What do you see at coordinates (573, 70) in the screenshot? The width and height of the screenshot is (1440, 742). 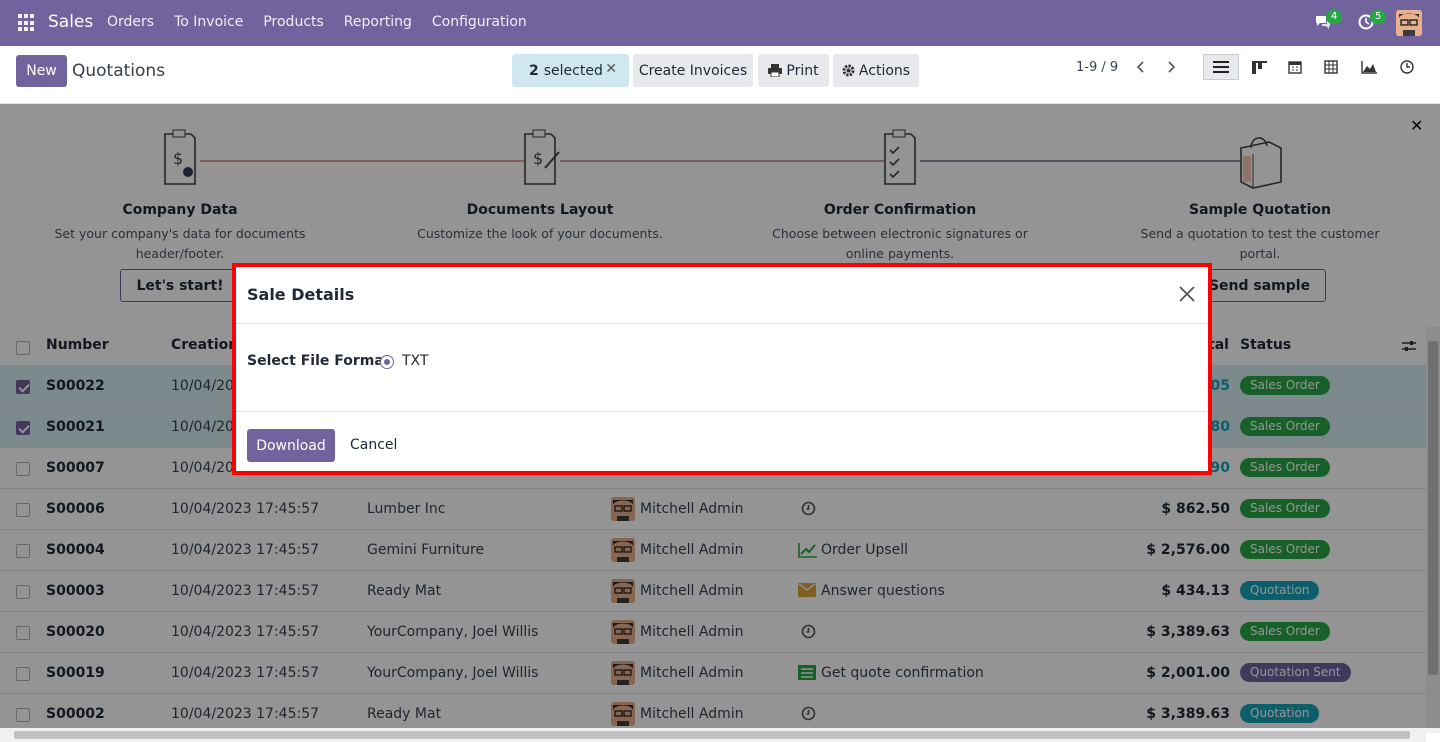 I see `selected-label: selected` at bounding box center [573, 70].